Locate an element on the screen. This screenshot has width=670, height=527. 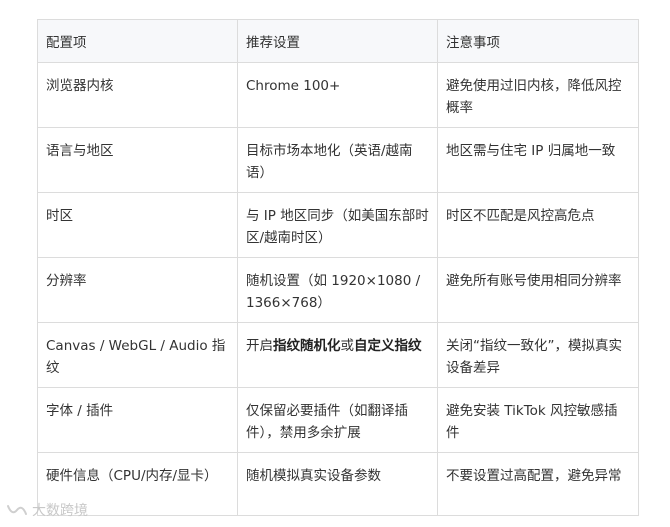
cell-note: 避免所有账号使用相同分辨率 is located at coordinates (538, 290).